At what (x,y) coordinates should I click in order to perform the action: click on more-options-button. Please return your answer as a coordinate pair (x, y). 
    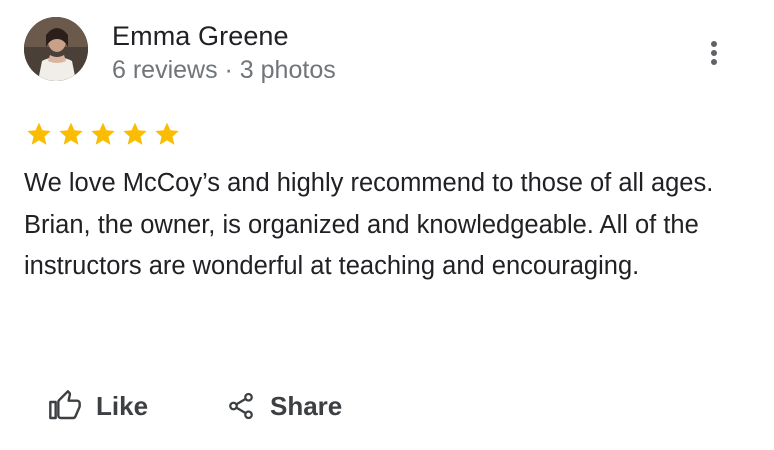
    Looking at the image, I should click on (714, 53).